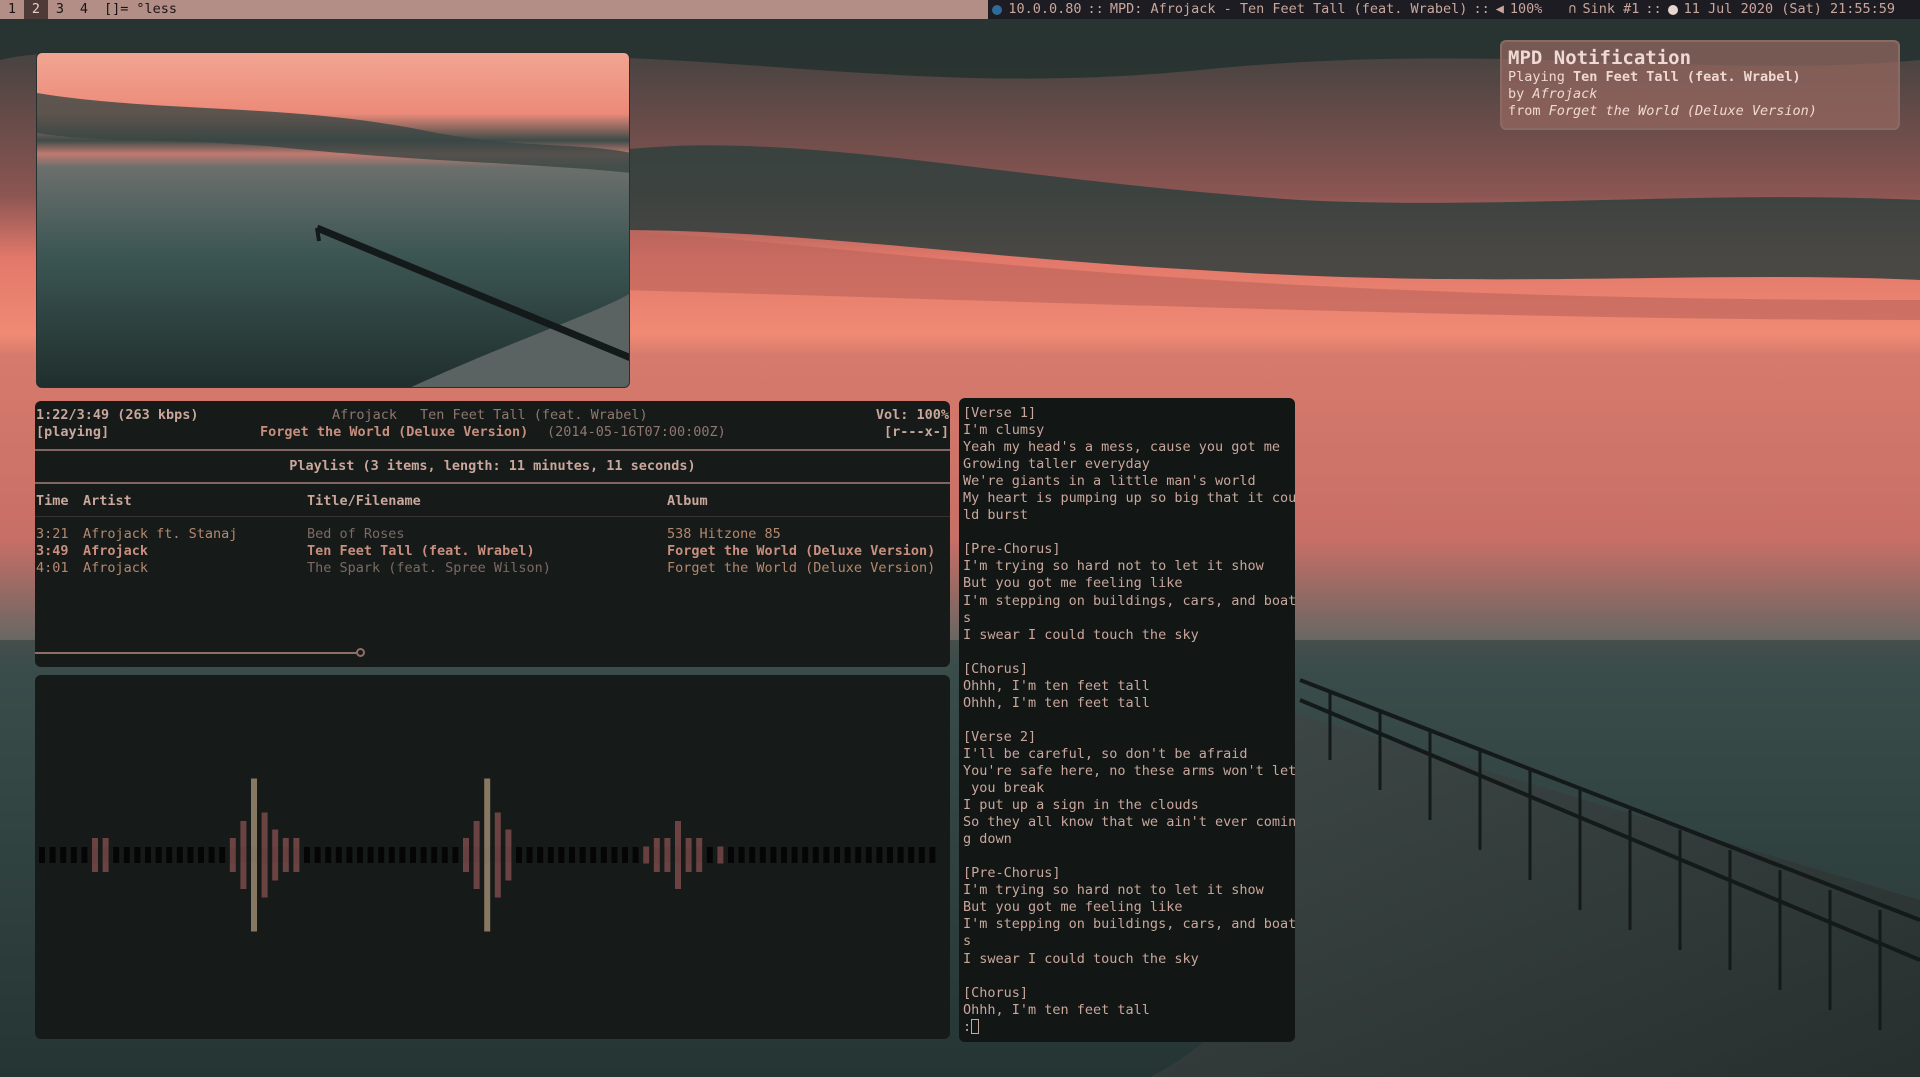 The width and height of the screenshot is (1920, 1077). I want to click on column-title: Title/Filename, so click(364, 501).